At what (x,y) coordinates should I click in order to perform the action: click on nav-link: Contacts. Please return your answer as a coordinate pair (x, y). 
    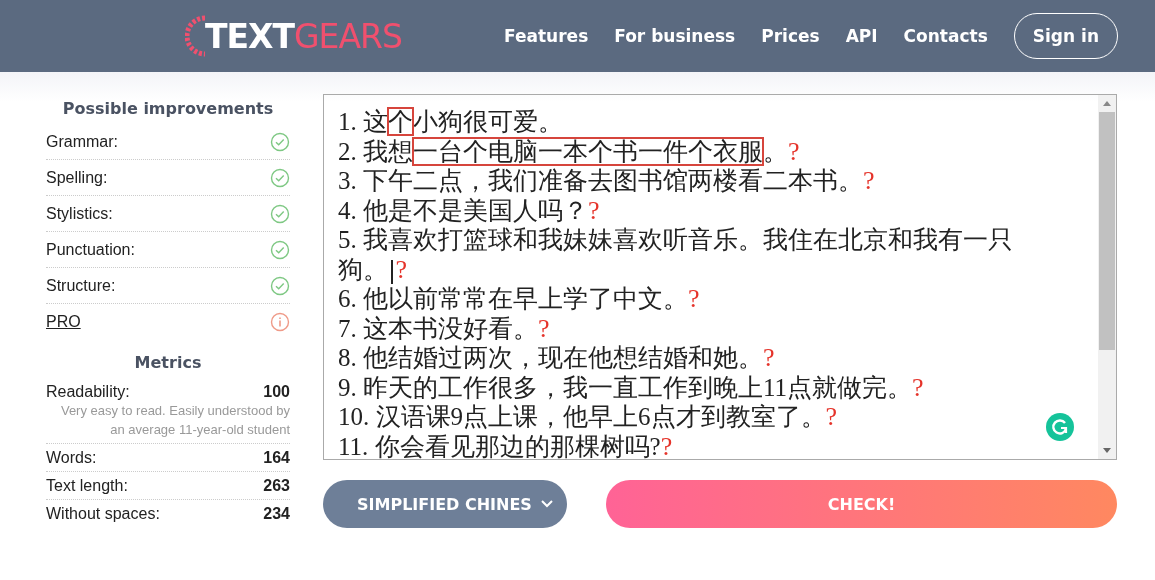
    Looking at the image, I should click on (945, 36).